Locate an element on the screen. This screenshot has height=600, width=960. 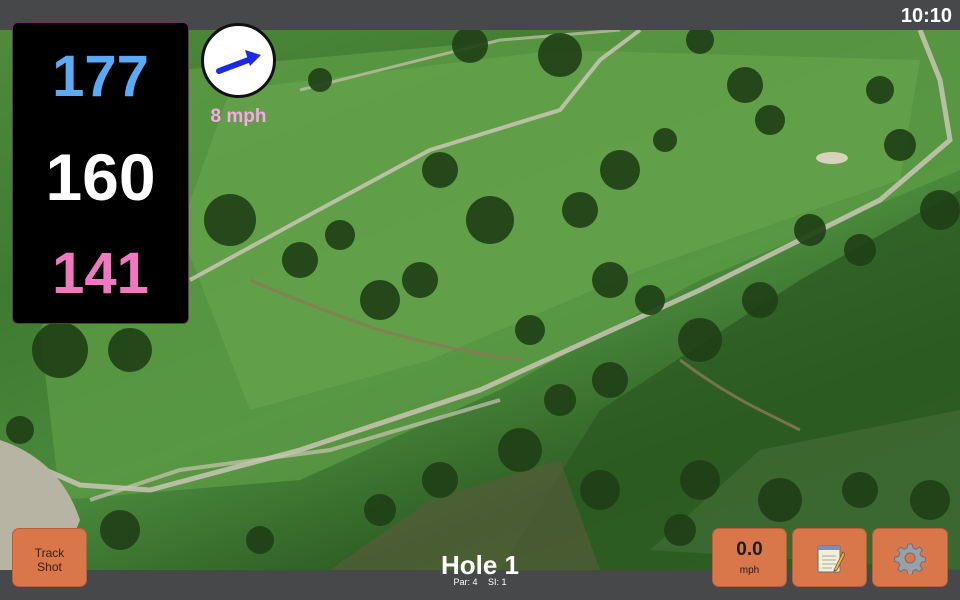
notepad-icon is located at coordinates (831, 558).